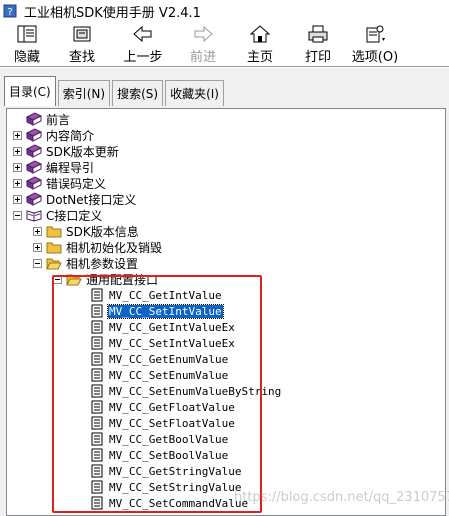  I want to click on tree-item-function-page: MV_CC_GetStringValue, so click(165, 471).